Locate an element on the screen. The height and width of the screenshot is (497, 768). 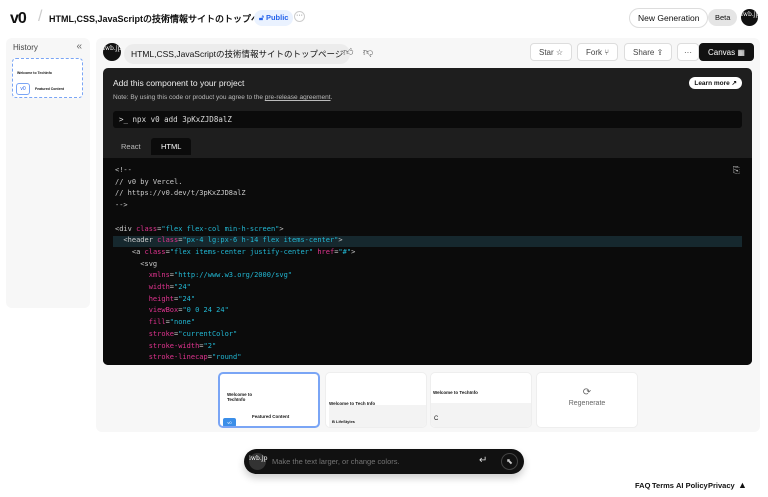
code-line: width="24" is located at coordinates (153, 288).